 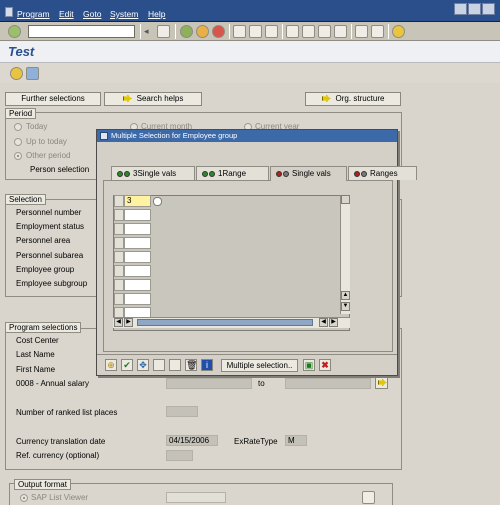 What do you see at coordinates (209, 383) in the screenshot?
I see `annual-salary-from-field` at bounding box center [209, 383].